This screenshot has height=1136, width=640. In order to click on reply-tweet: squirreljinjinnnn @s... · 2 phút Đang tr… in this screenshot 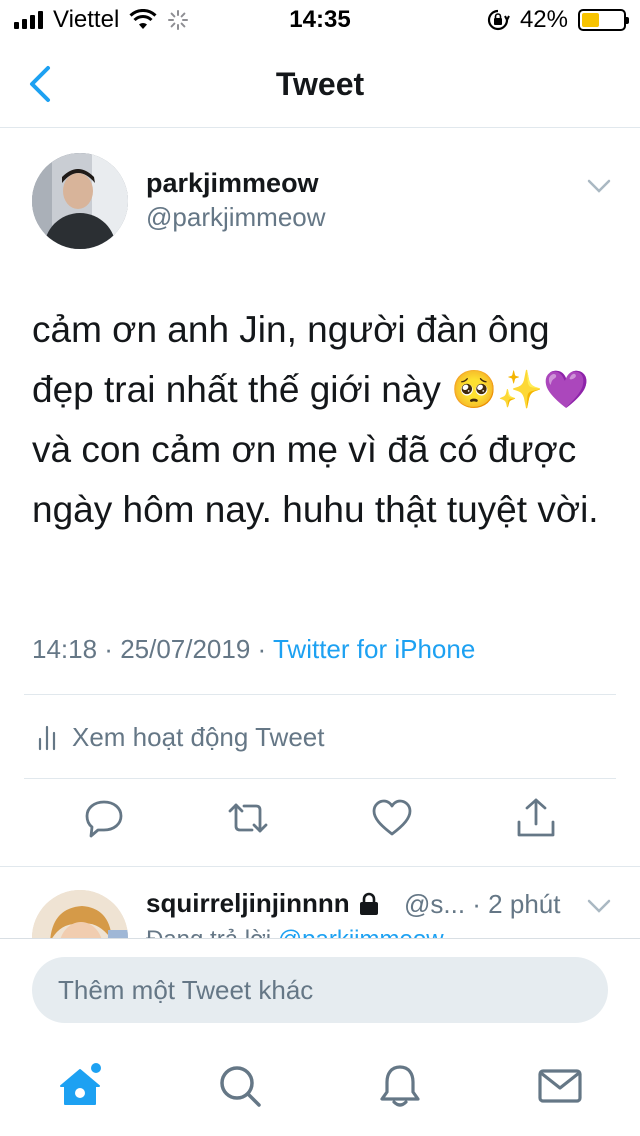, I will do `click(320, 902)`.